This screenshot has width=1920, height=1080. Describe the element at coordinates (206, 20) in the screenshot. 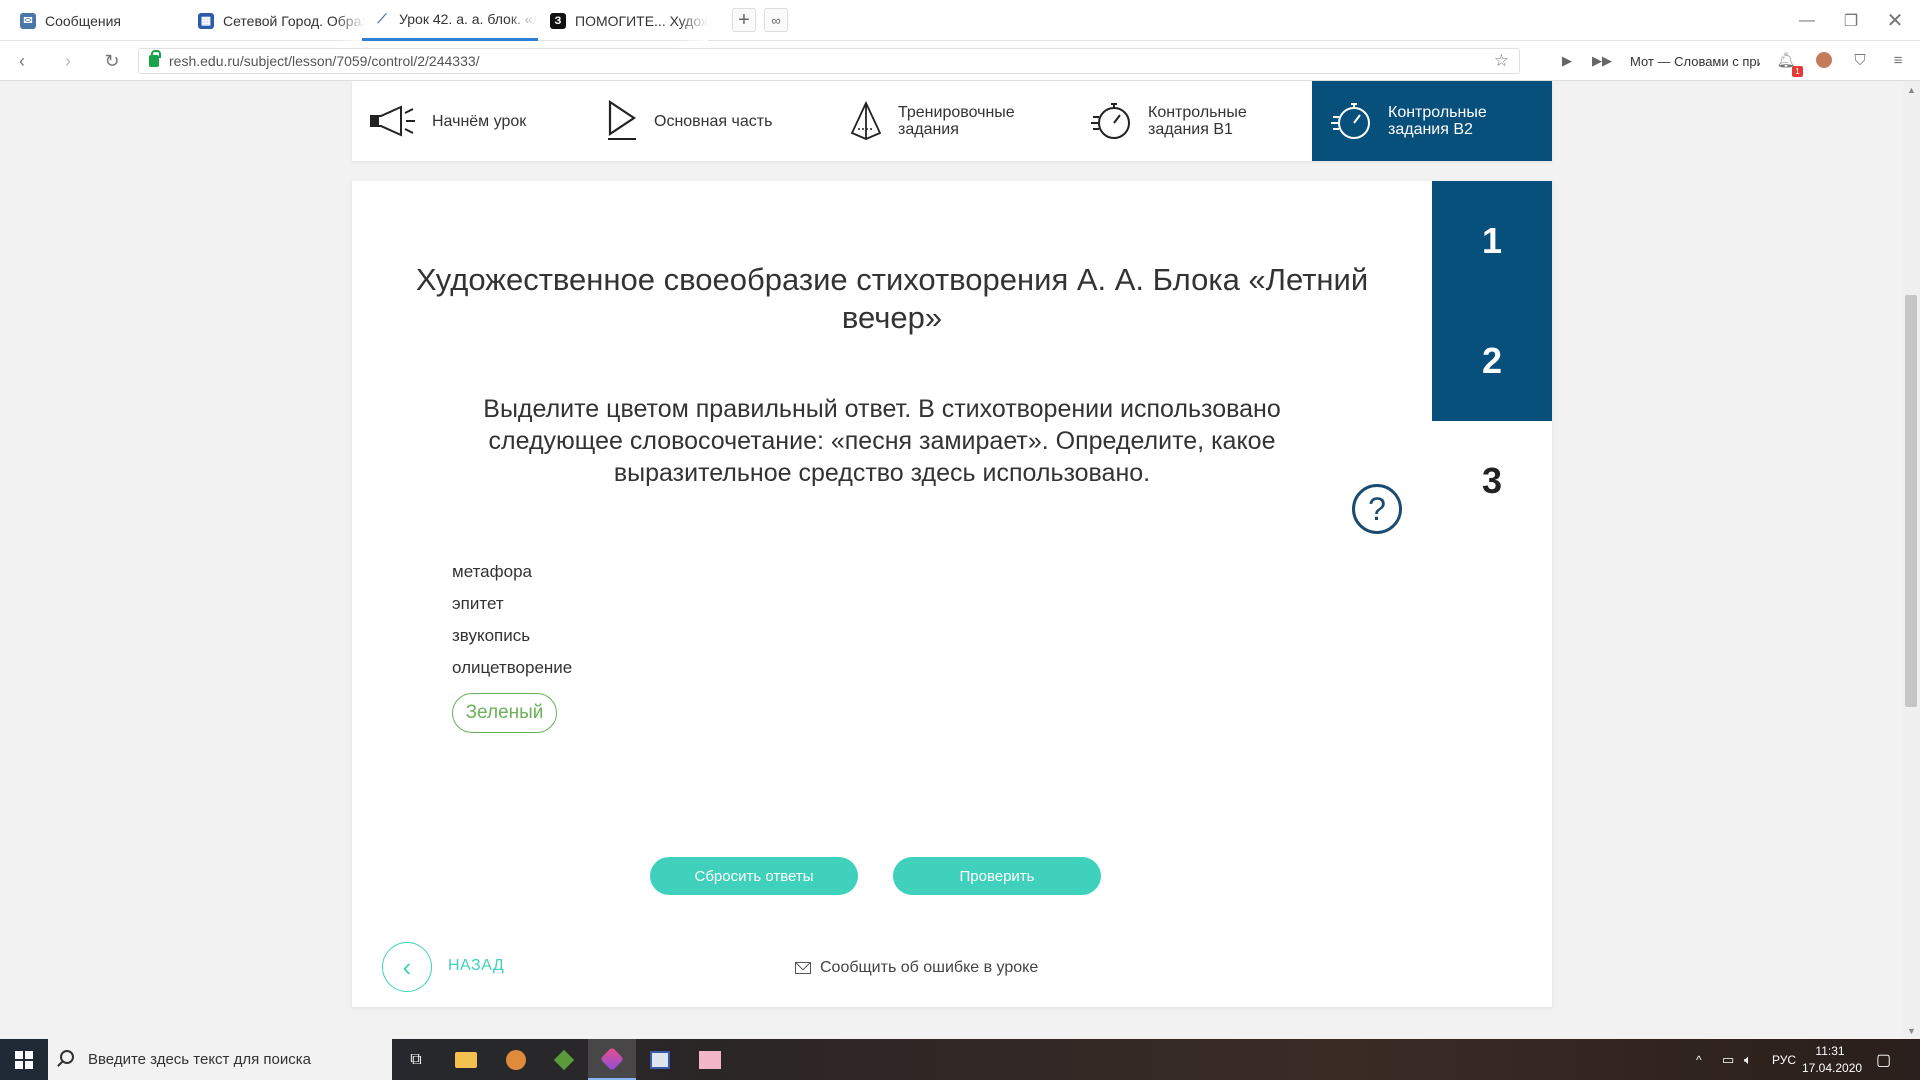

I see `netcity-icon: ▦` at that location.